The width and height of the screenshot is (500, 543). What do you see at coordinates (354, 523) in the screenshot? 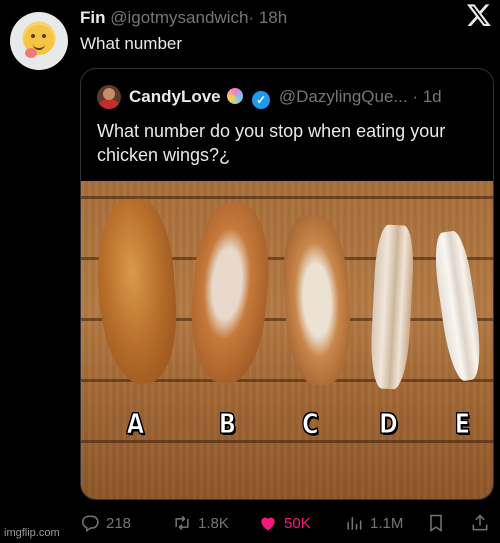
I see `views-icon` at bounding box center [354, 523].